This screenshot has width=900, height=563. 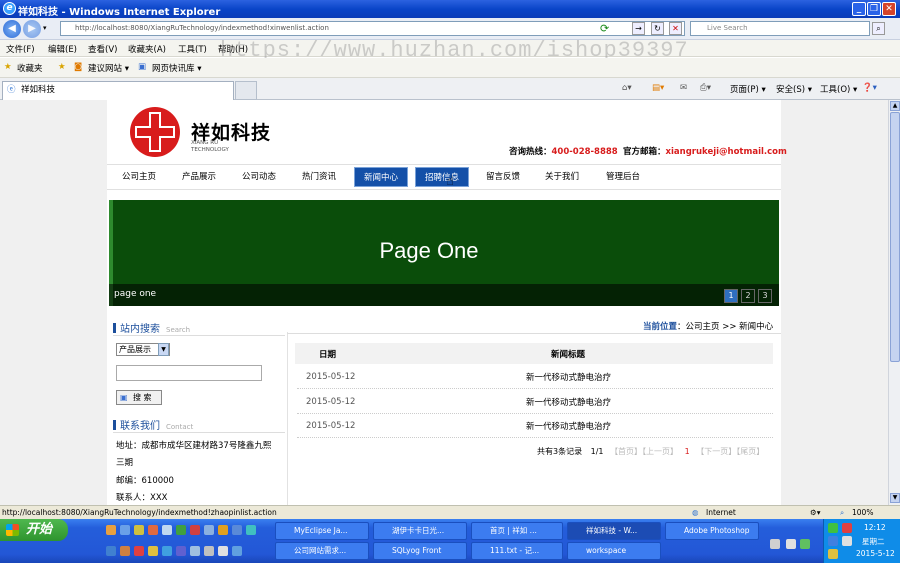 I want to click on help-menu: ❓▾, so click(x=869, y=88).